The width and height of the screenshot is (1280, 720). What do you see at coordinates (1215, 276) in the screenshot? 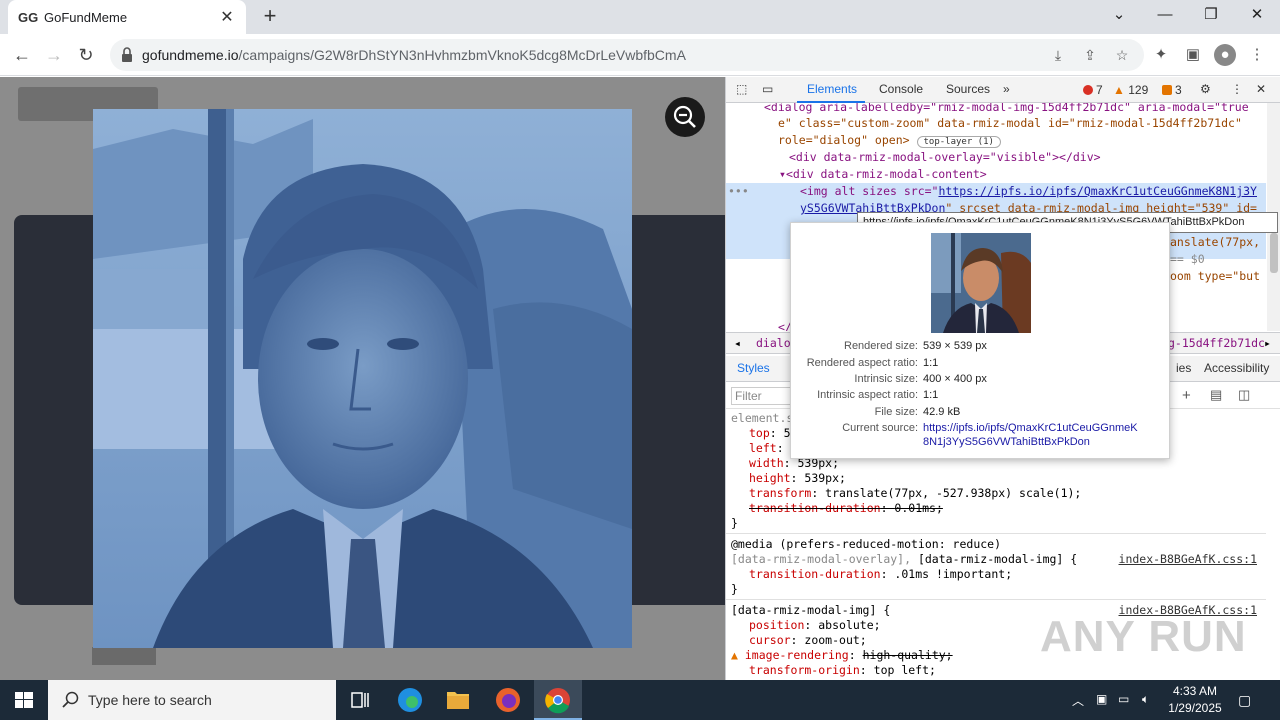
I see `dom-line-fragment: oom type="but` at bounding box center [1215, 276].